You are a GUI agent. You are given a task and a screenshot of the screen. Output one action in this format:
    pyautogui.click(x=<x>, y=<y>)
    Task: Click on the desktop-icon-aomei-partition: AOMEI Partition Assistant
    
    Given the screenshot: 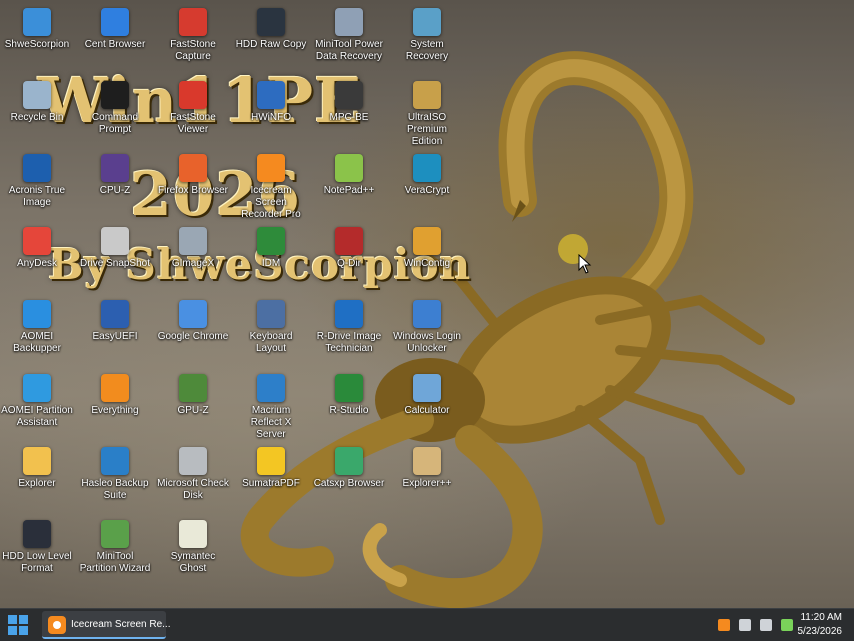 What is the action you would take?
    pyautogui.click(x=37, y=403)
    